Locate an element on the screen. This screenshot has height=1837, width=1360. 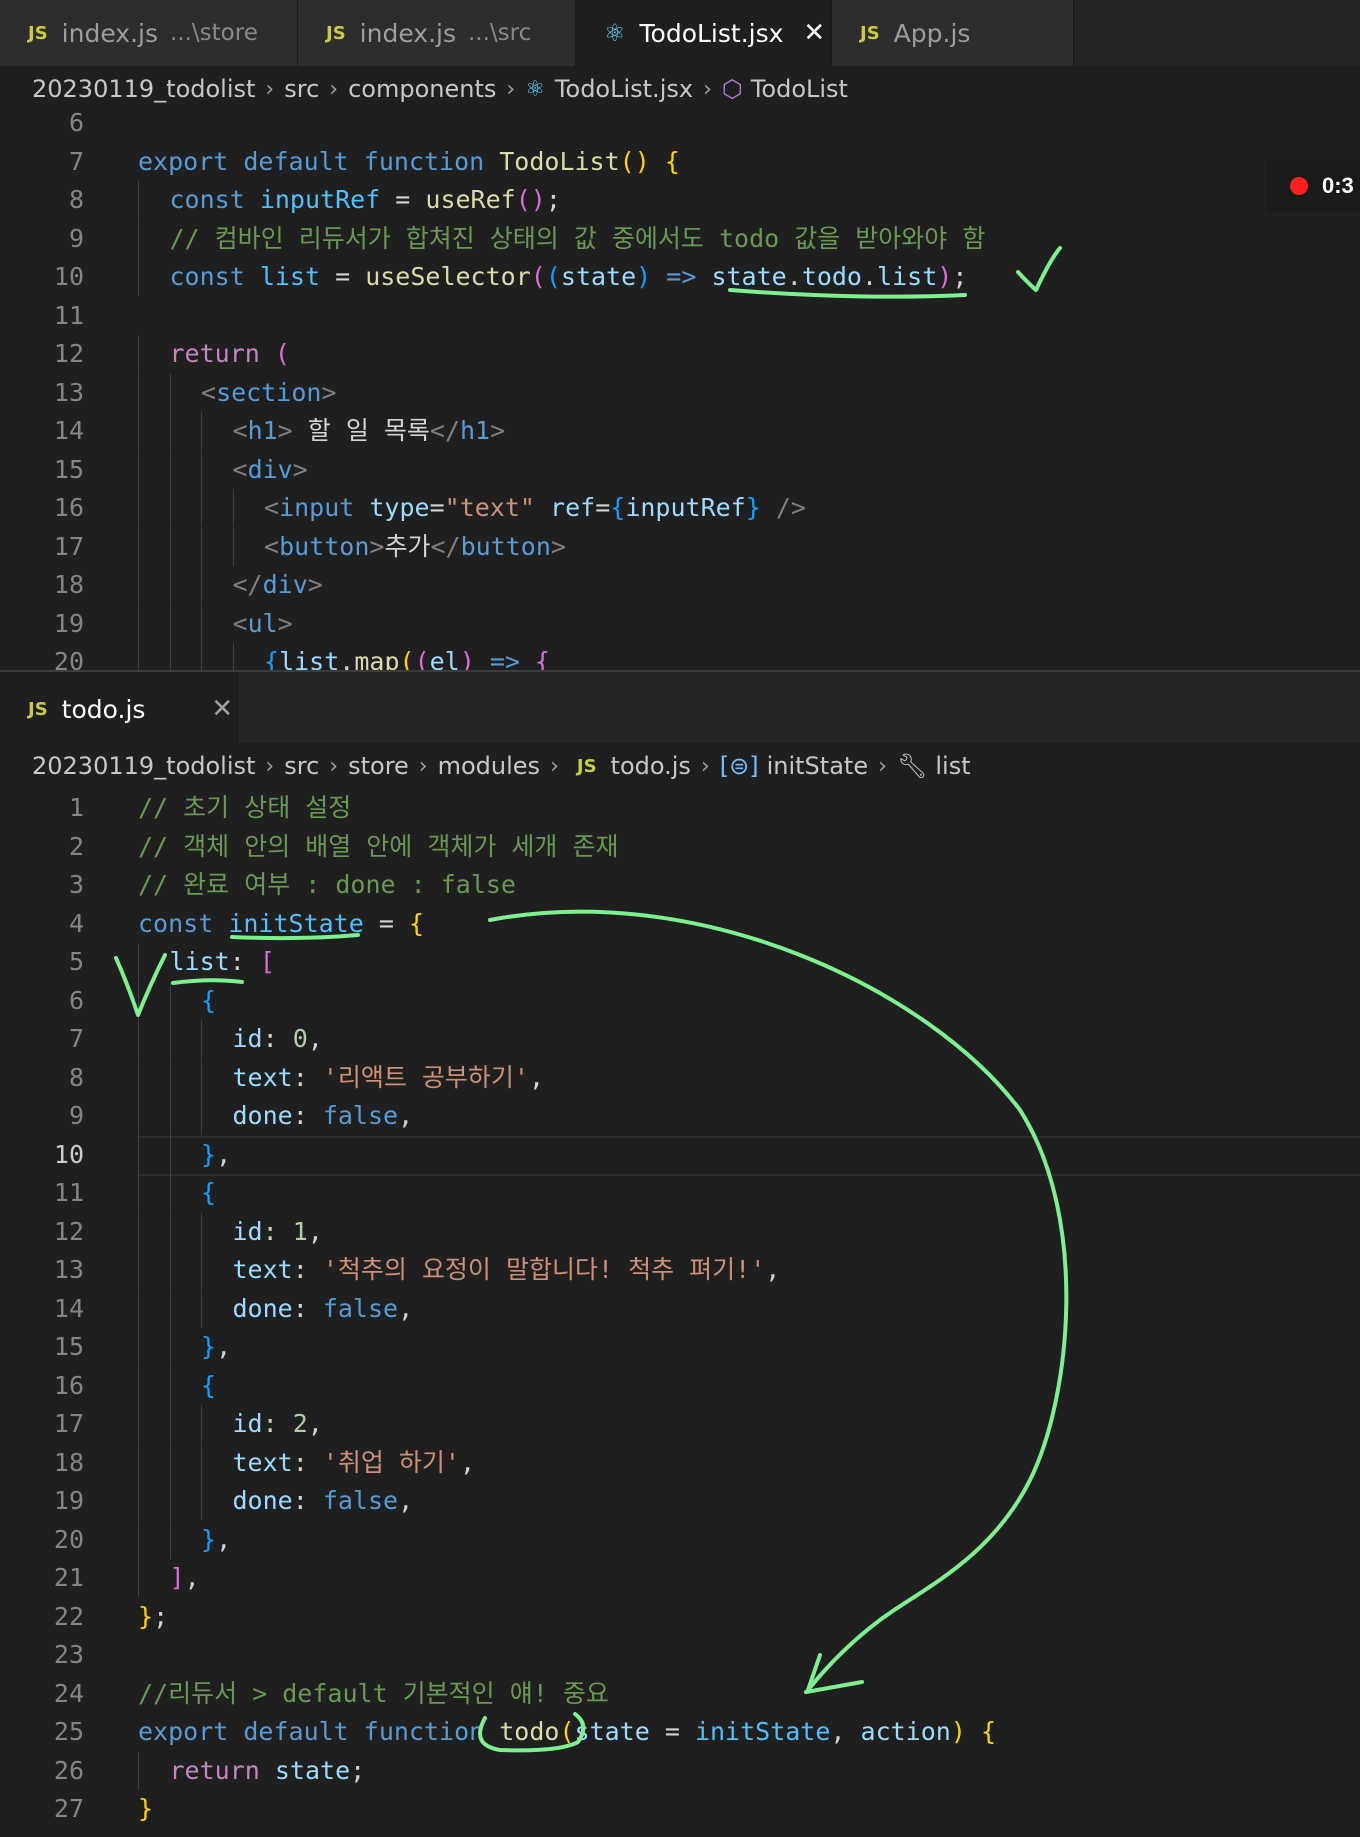
breadcrumb-item: initState is located at coordinates (817, 766).